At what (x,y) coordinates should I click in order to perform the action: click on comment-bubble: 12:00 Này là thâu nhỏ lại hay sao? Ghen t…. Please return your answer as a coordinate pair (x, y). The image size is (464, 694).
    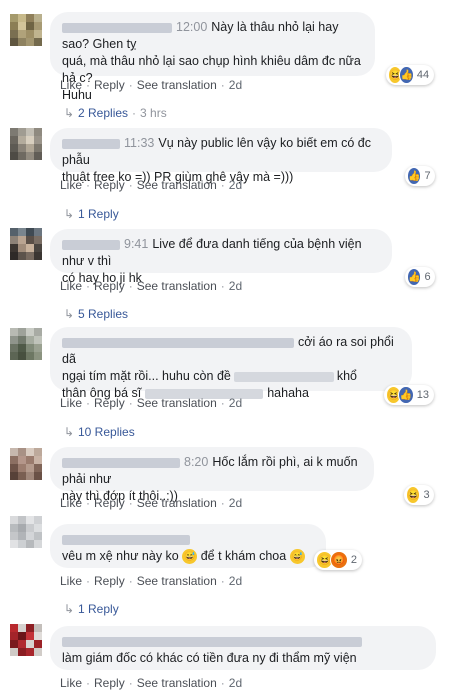
    Looking at the image, I should click on (212, 57).